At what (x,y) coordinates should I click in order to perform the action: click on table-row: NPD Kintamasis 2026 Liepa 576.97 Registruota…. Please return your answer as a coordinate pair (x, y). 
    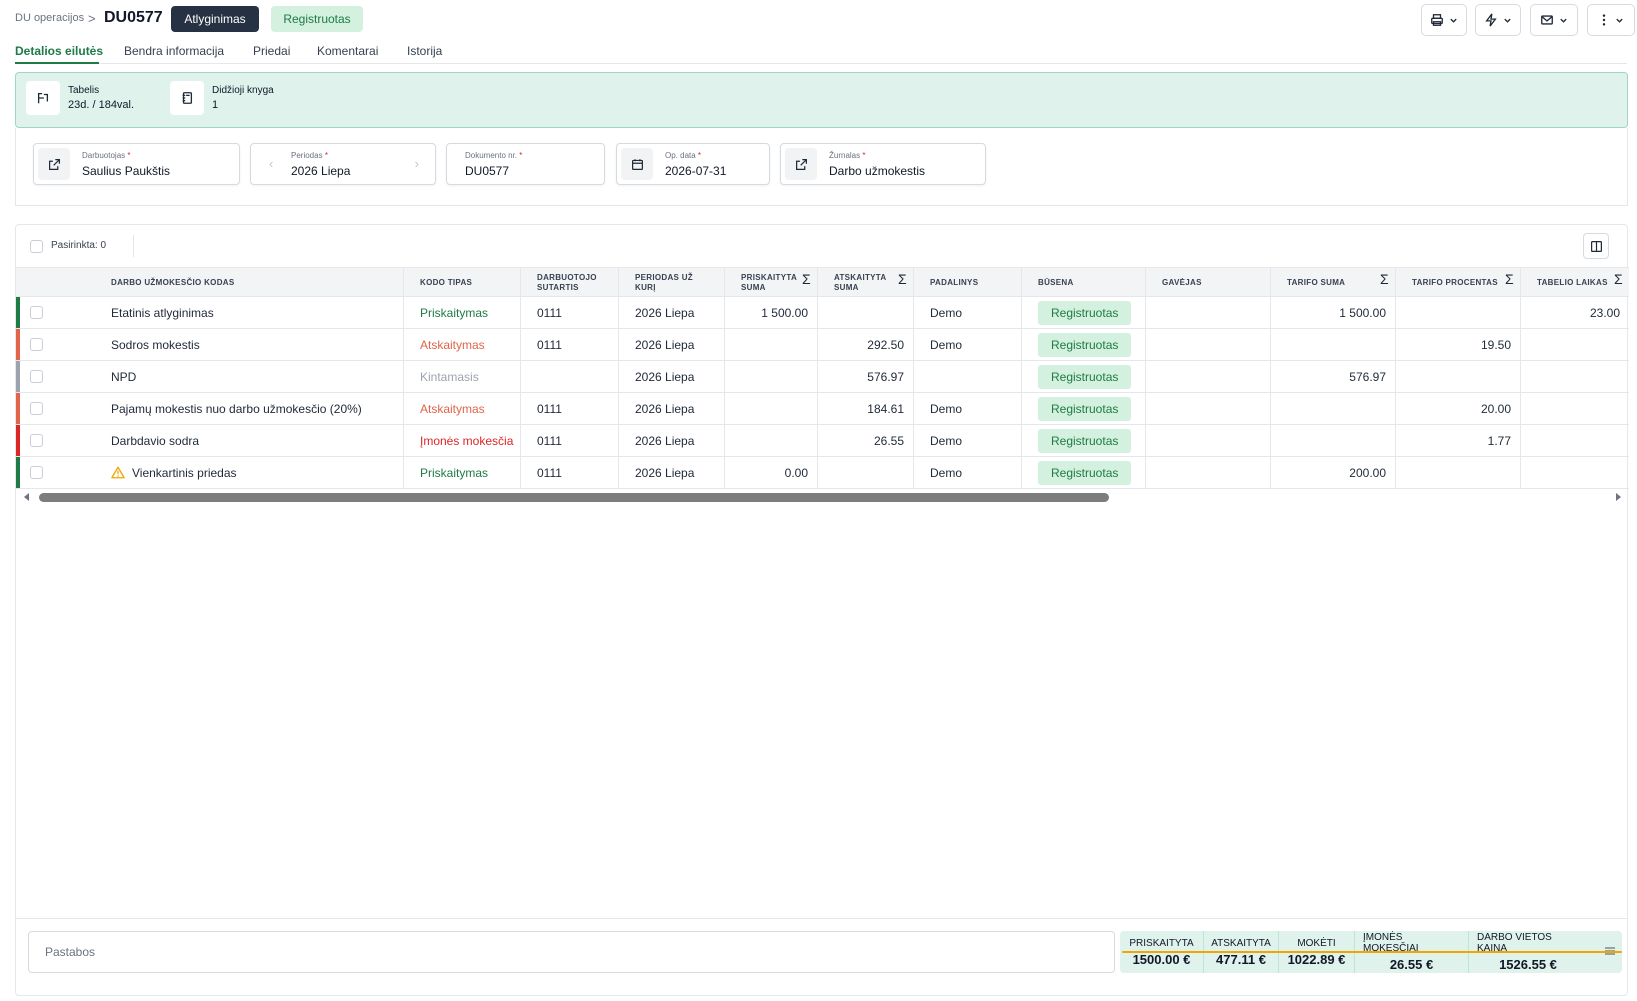
    Looking at the image, I should click on (822, 377).